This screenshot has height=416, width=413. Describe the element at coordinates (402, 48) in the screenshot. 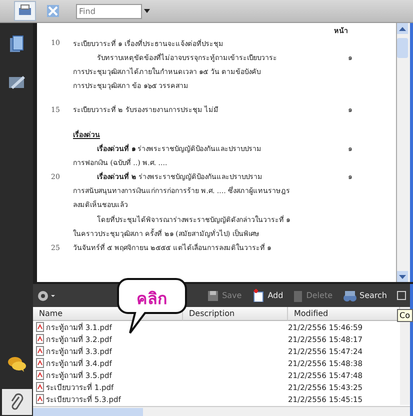

I see `scroll-thumb` at that location.